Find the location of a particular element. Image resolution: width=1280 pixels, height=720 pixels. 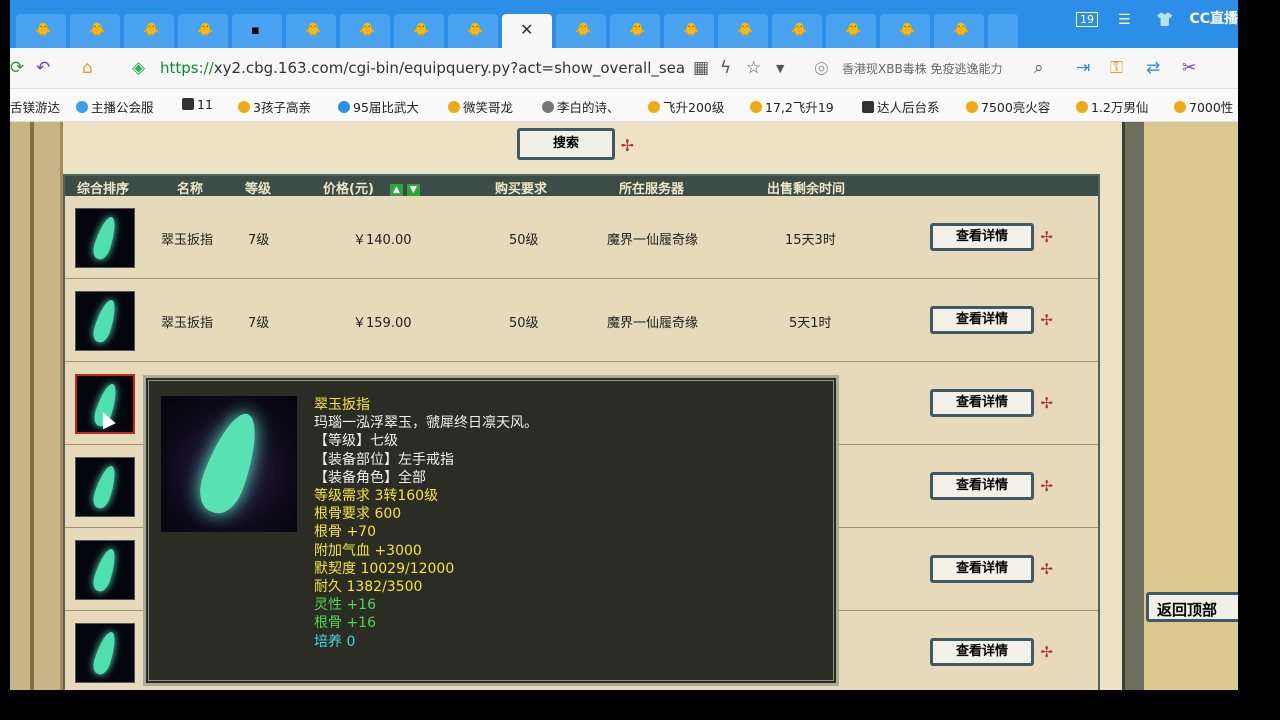

key-icon: ⚿ is located at coordinates (1116, 68).